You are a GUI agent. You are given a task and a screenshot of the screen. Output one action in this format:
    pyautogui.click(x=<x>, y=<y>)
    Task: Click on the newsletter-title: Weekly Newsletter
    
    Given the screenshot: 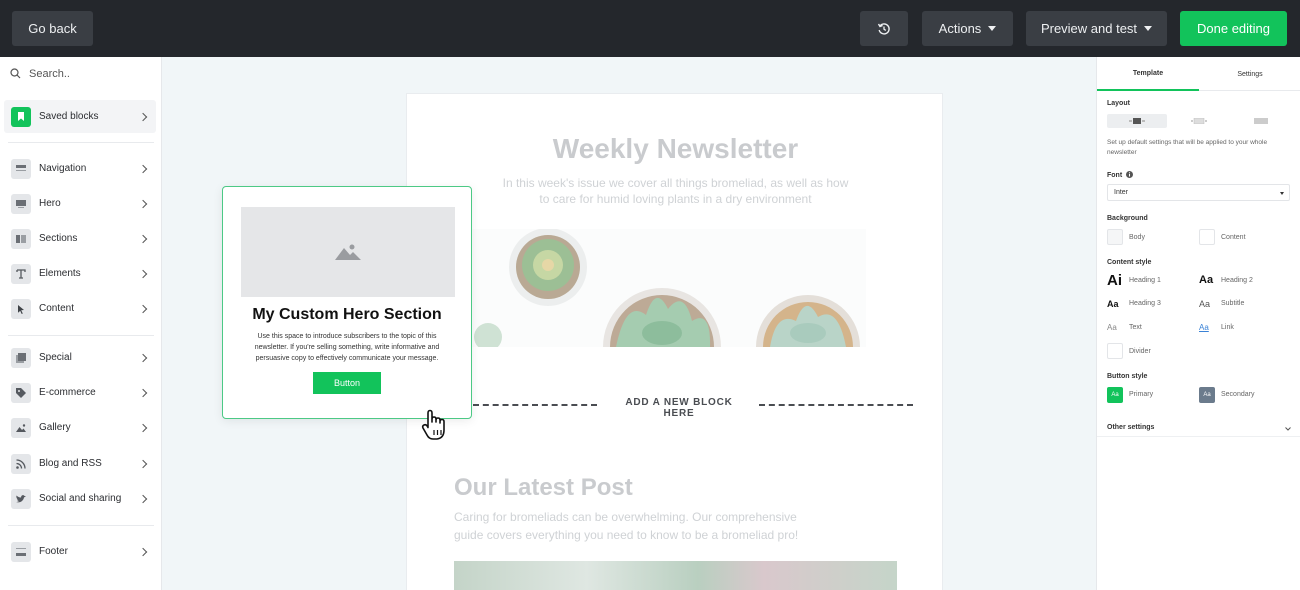 What is the action you would take?
    pyautogui.click(x=675, y=149)
    